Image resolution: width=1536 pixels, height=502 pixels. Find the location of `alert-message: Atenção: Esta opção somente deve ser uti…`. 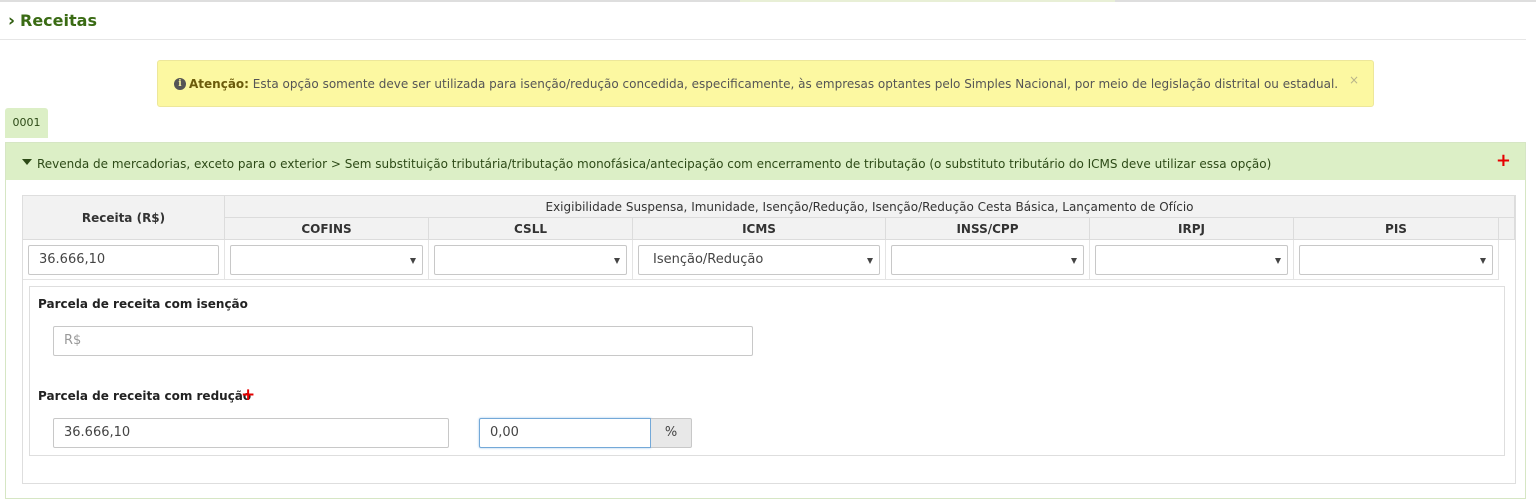

alert-message: Atenção: Esta opção somente deve ser uti… is located at coordinates (763, 84).